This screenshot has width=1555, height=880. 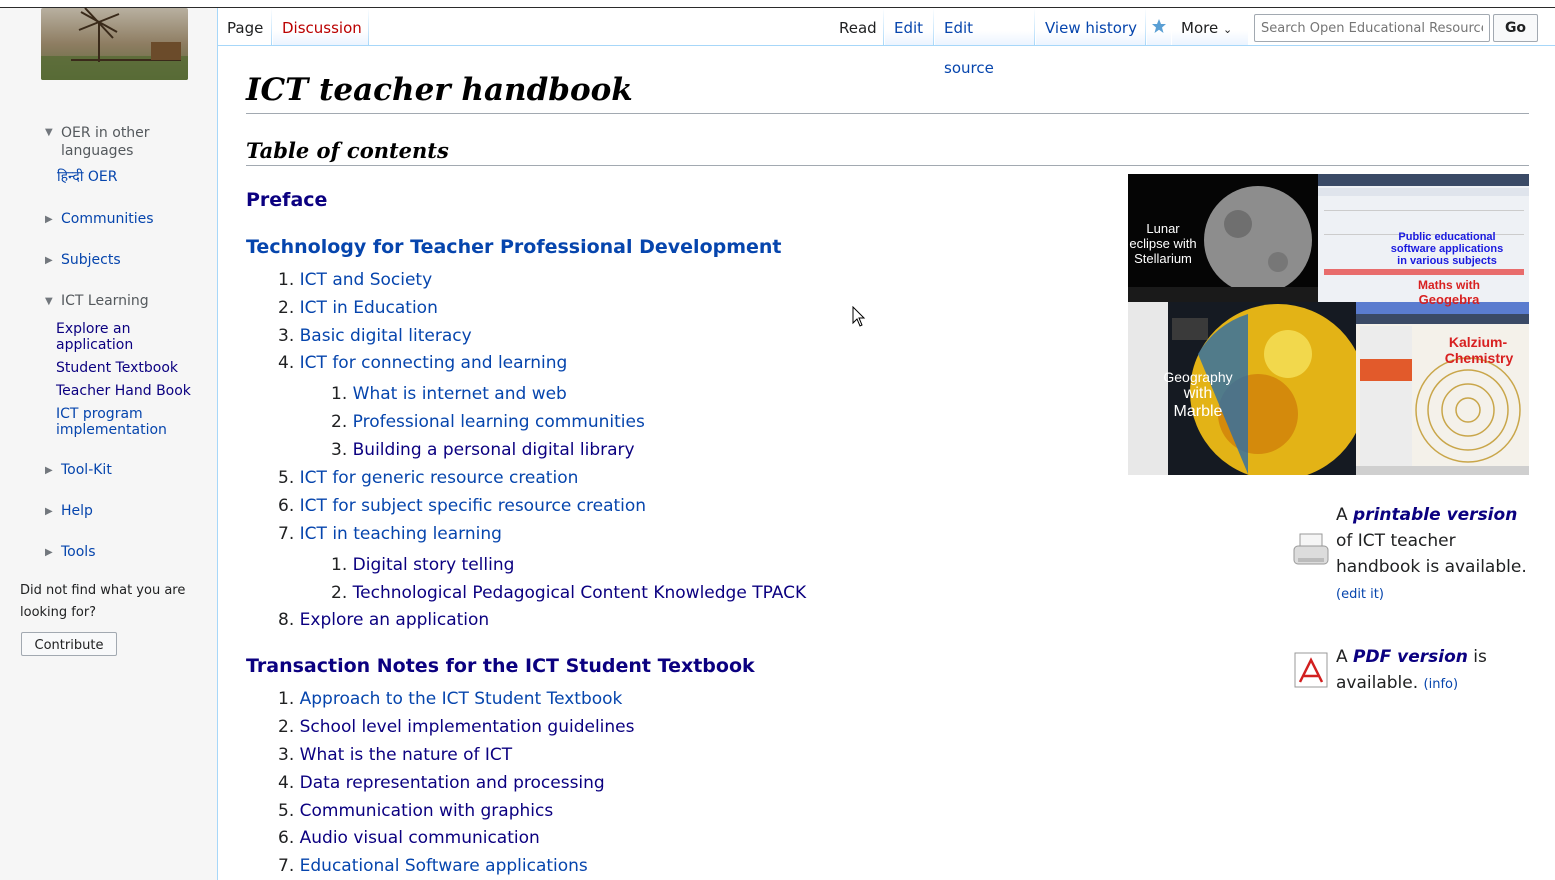 I want to click on tab-page-label: Page, so click(x=245, y=28).